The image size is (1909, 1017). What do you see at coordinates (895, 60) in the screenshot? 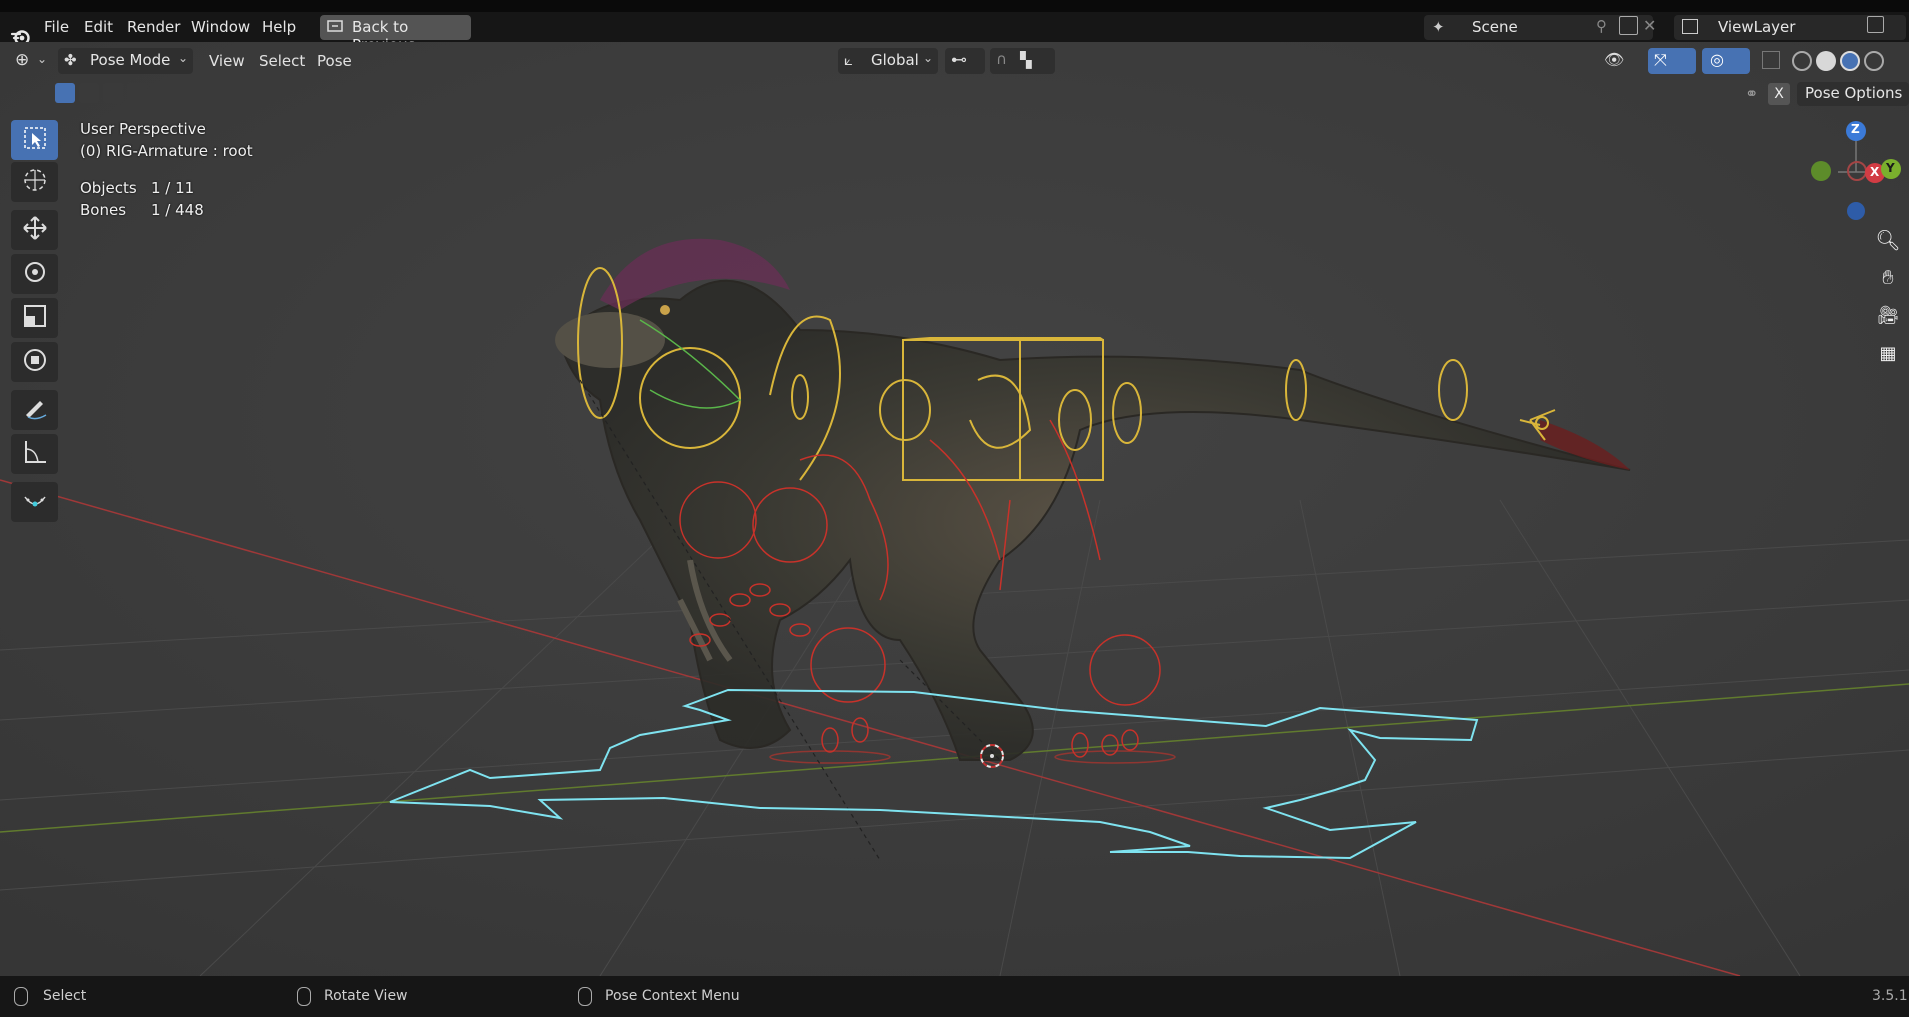
I see `orientation-label: Global` at bounding box center [895, 60].